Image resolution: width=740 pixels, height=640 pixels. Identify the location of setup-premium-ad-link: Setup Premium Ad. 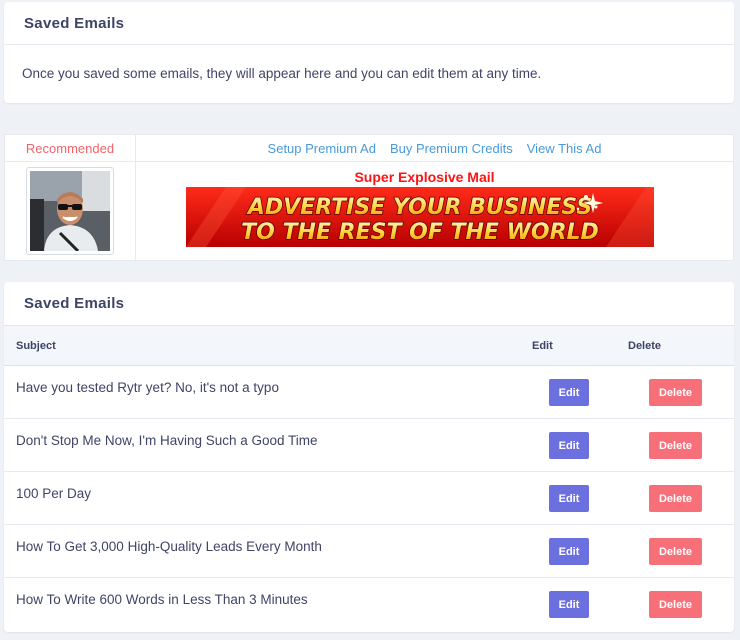
(322, 148).